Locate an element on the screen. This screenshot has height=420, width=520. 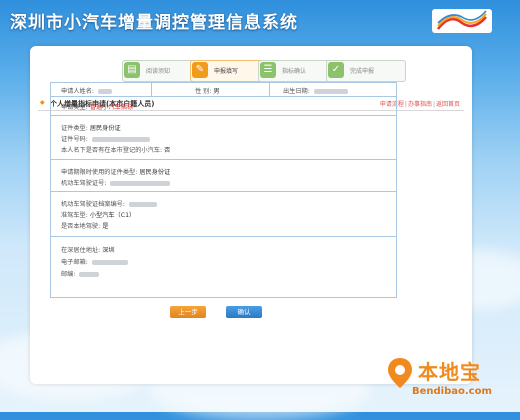
local-driving-label: 是否本地驾驶: is located at coordinates (81, 226).